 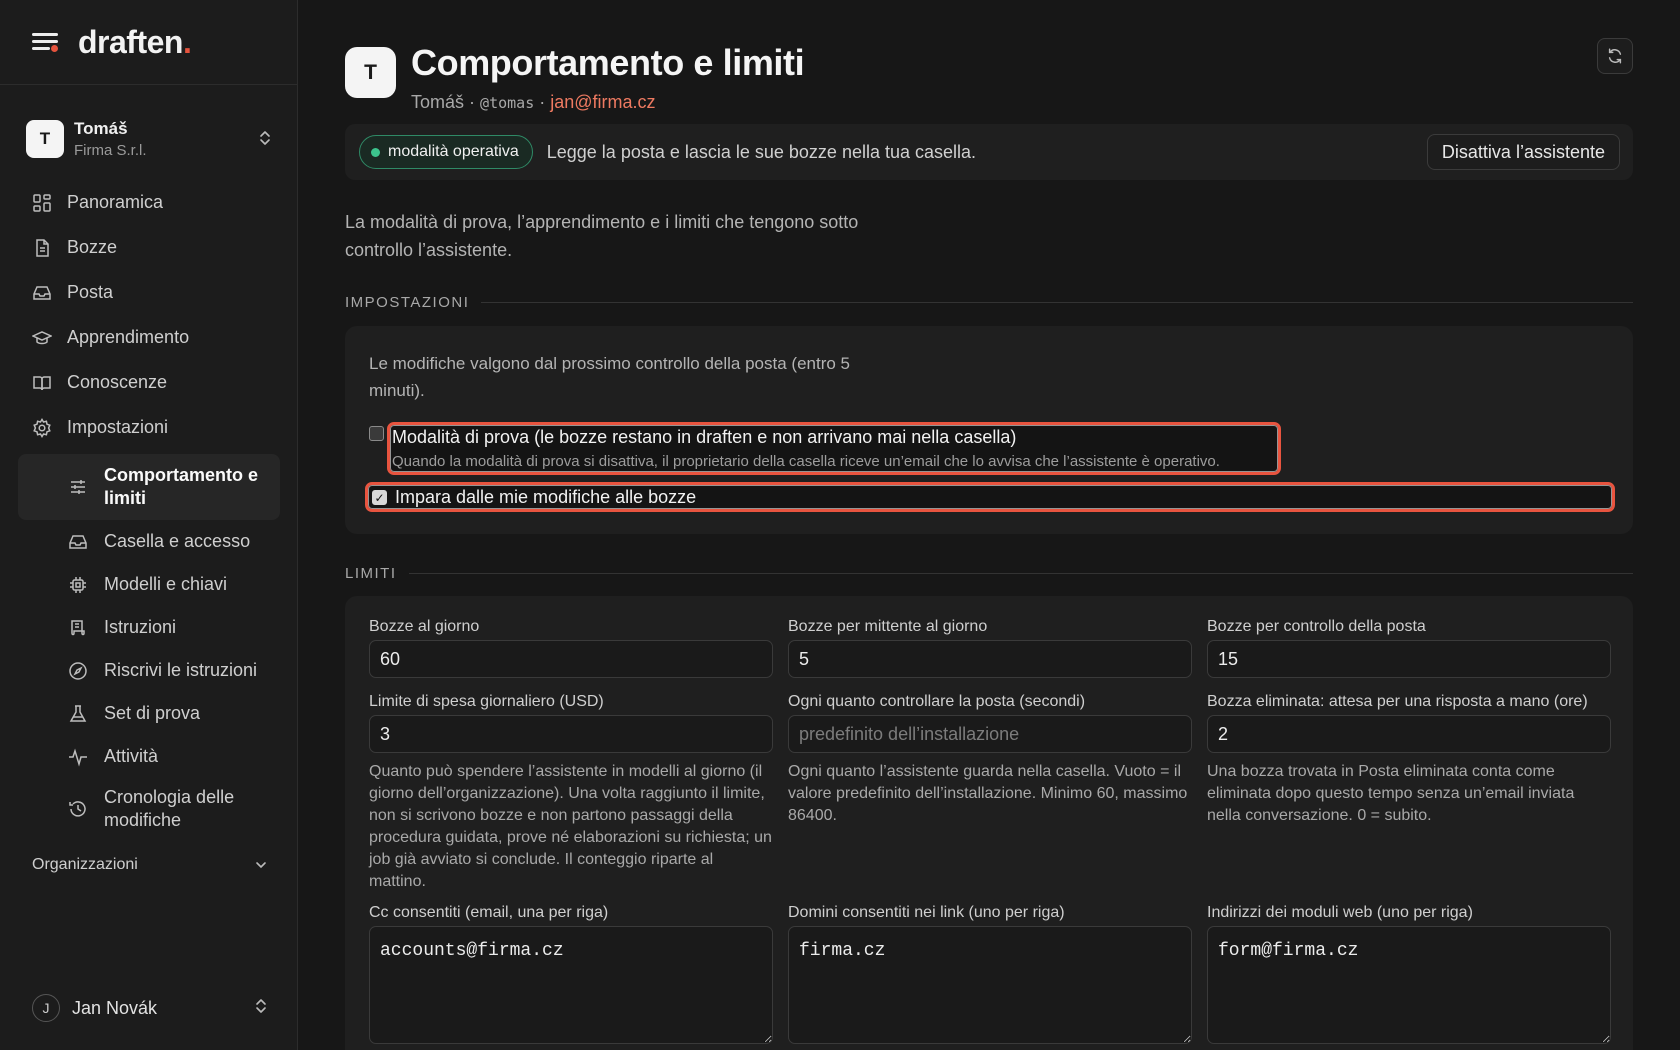 I want to click on sliders-icon, so click(x=78, y=487).